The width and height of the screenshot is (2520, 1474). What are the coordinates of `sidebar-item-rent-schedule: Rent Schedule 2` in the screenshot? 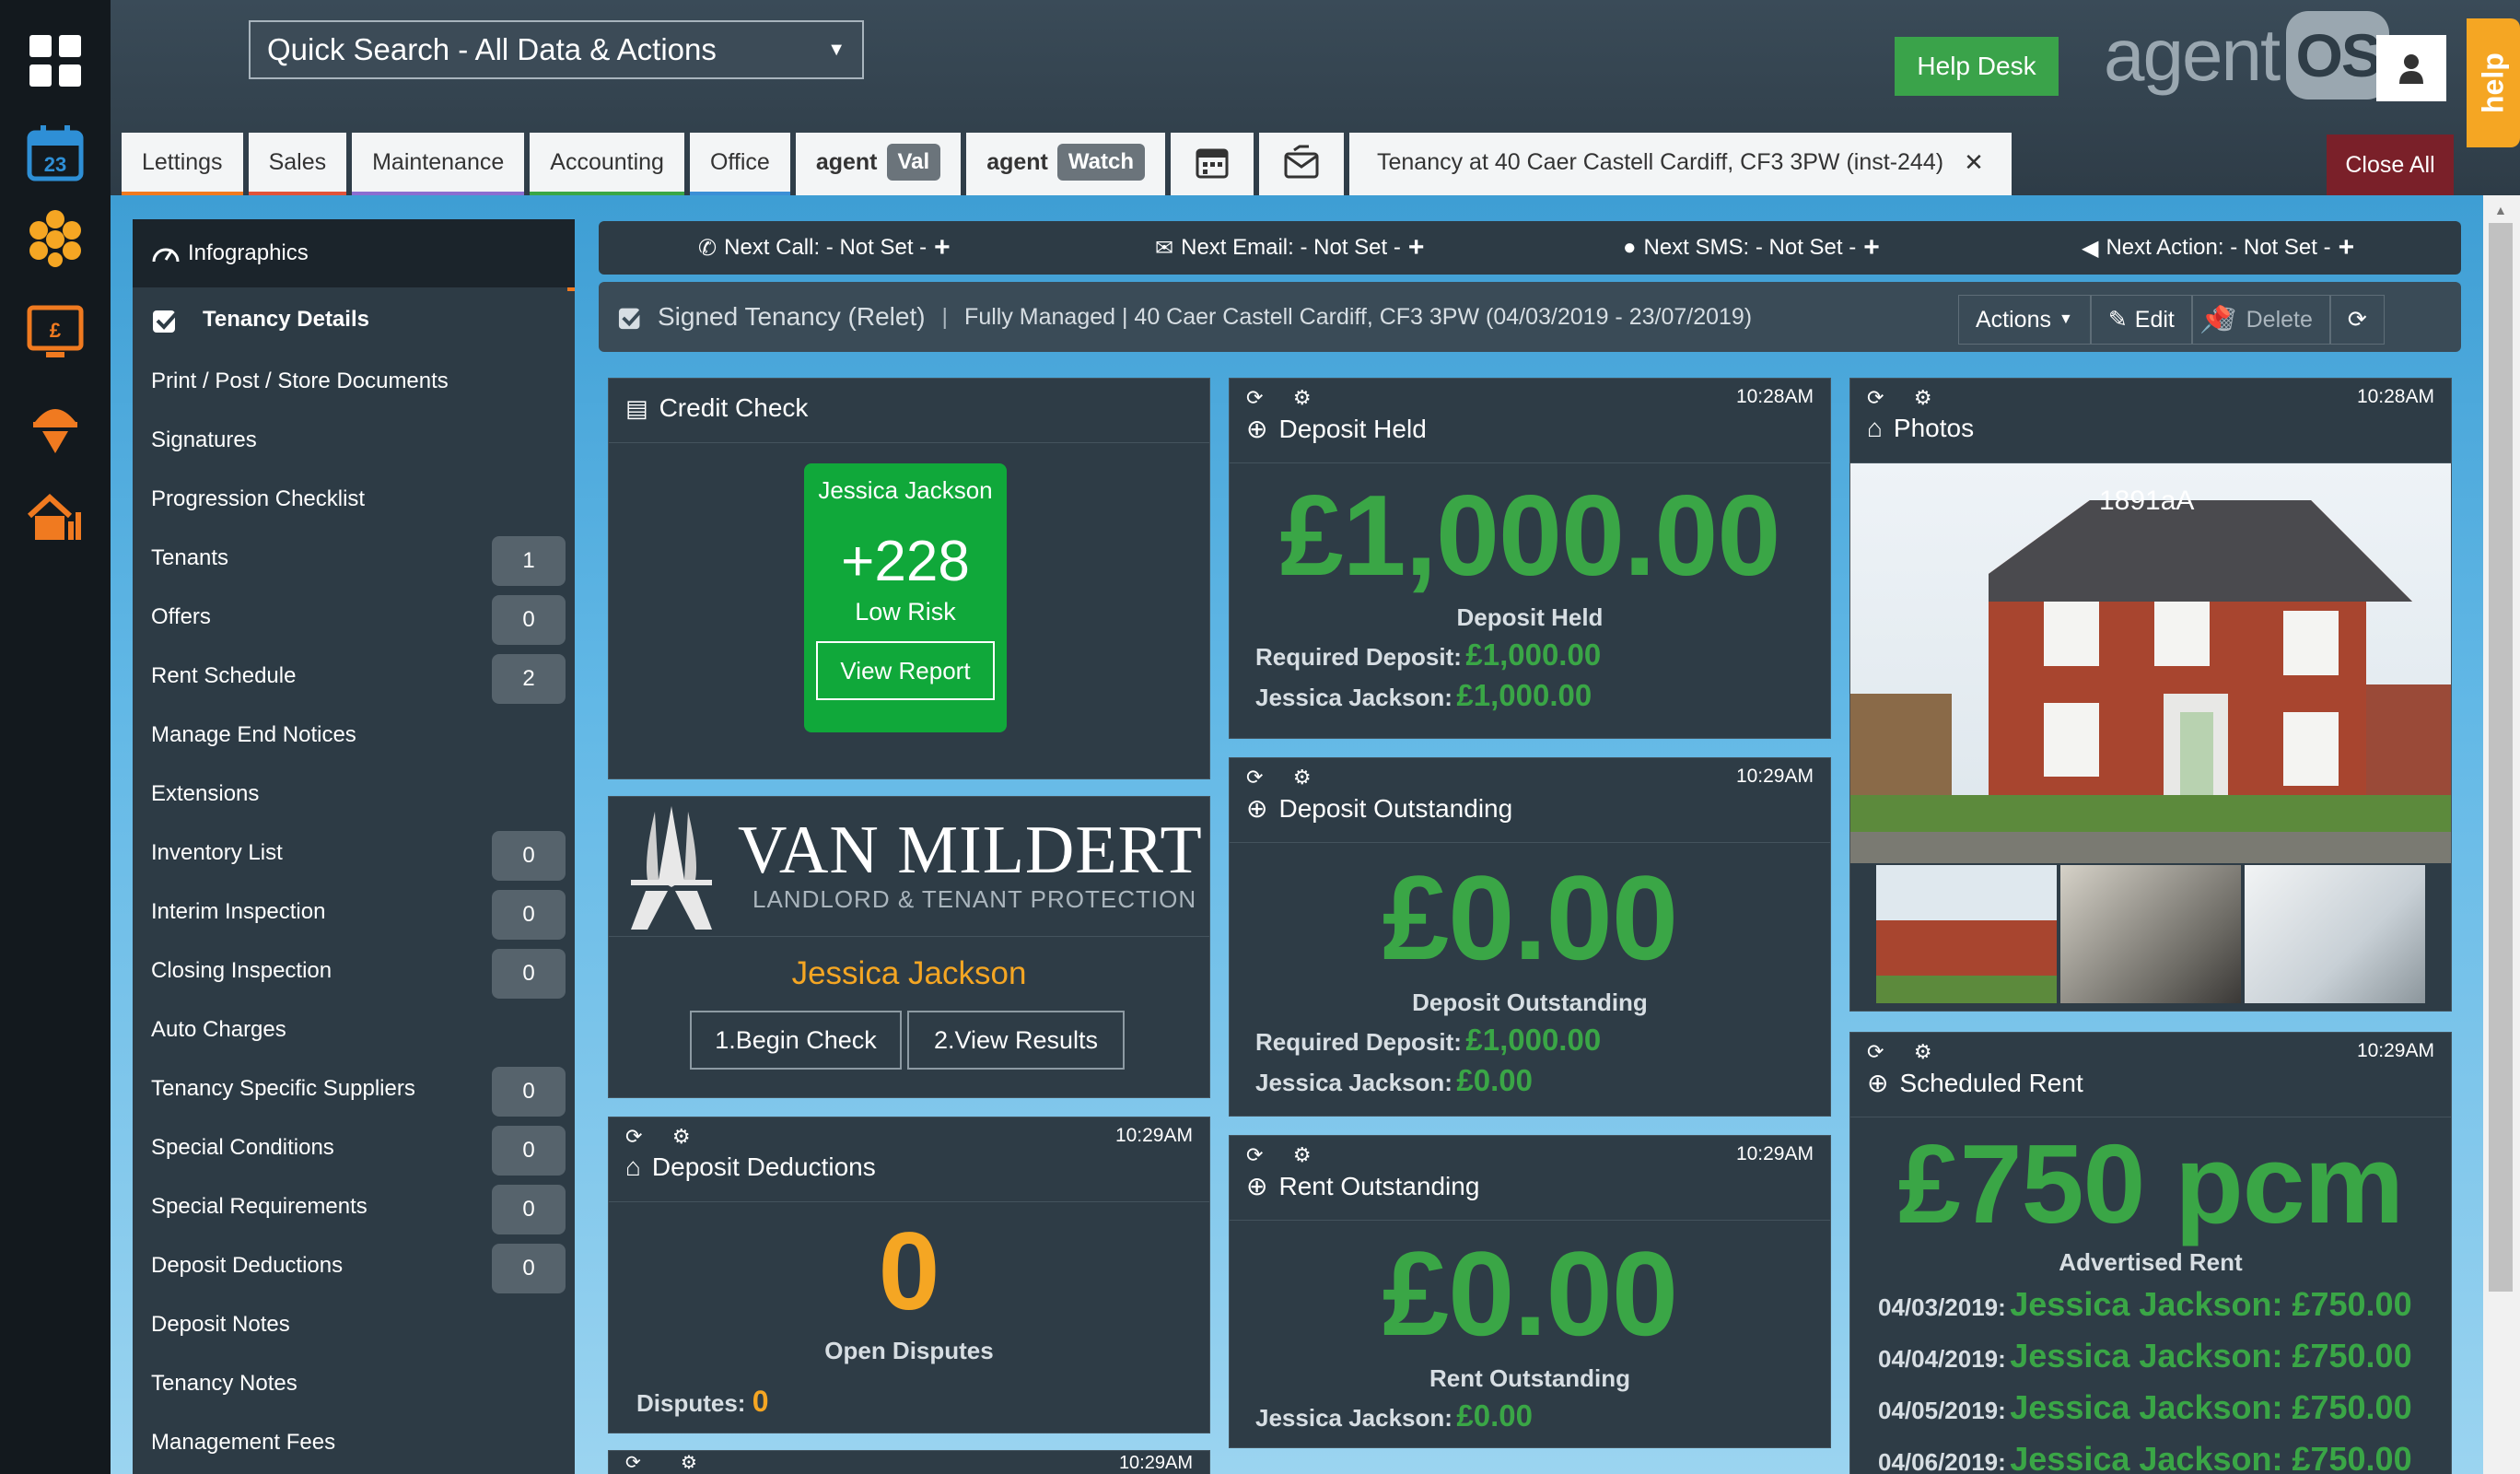 It's located at (354, 676).